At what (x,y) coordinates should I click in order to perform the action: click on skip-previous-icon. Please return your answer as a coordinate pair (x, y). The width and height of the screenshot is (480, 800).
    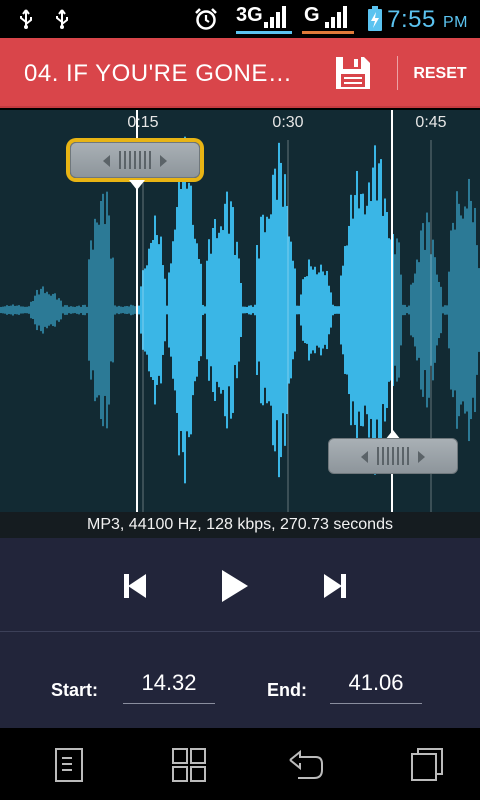
    Looking at the image, I should click on (134, 586).